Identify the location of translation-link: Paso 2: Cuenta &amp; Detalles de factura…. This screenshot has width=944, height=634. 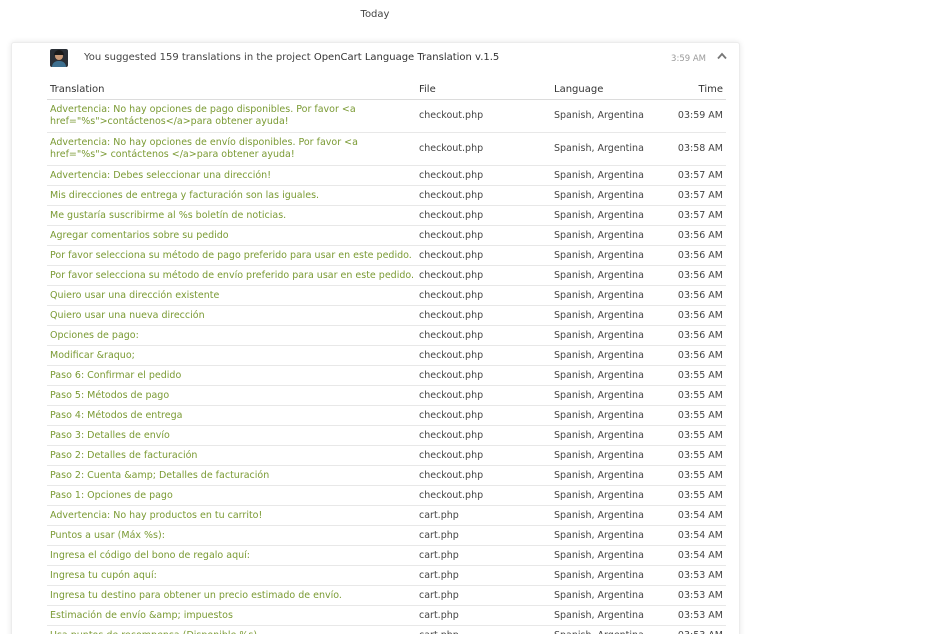
(159, 475).